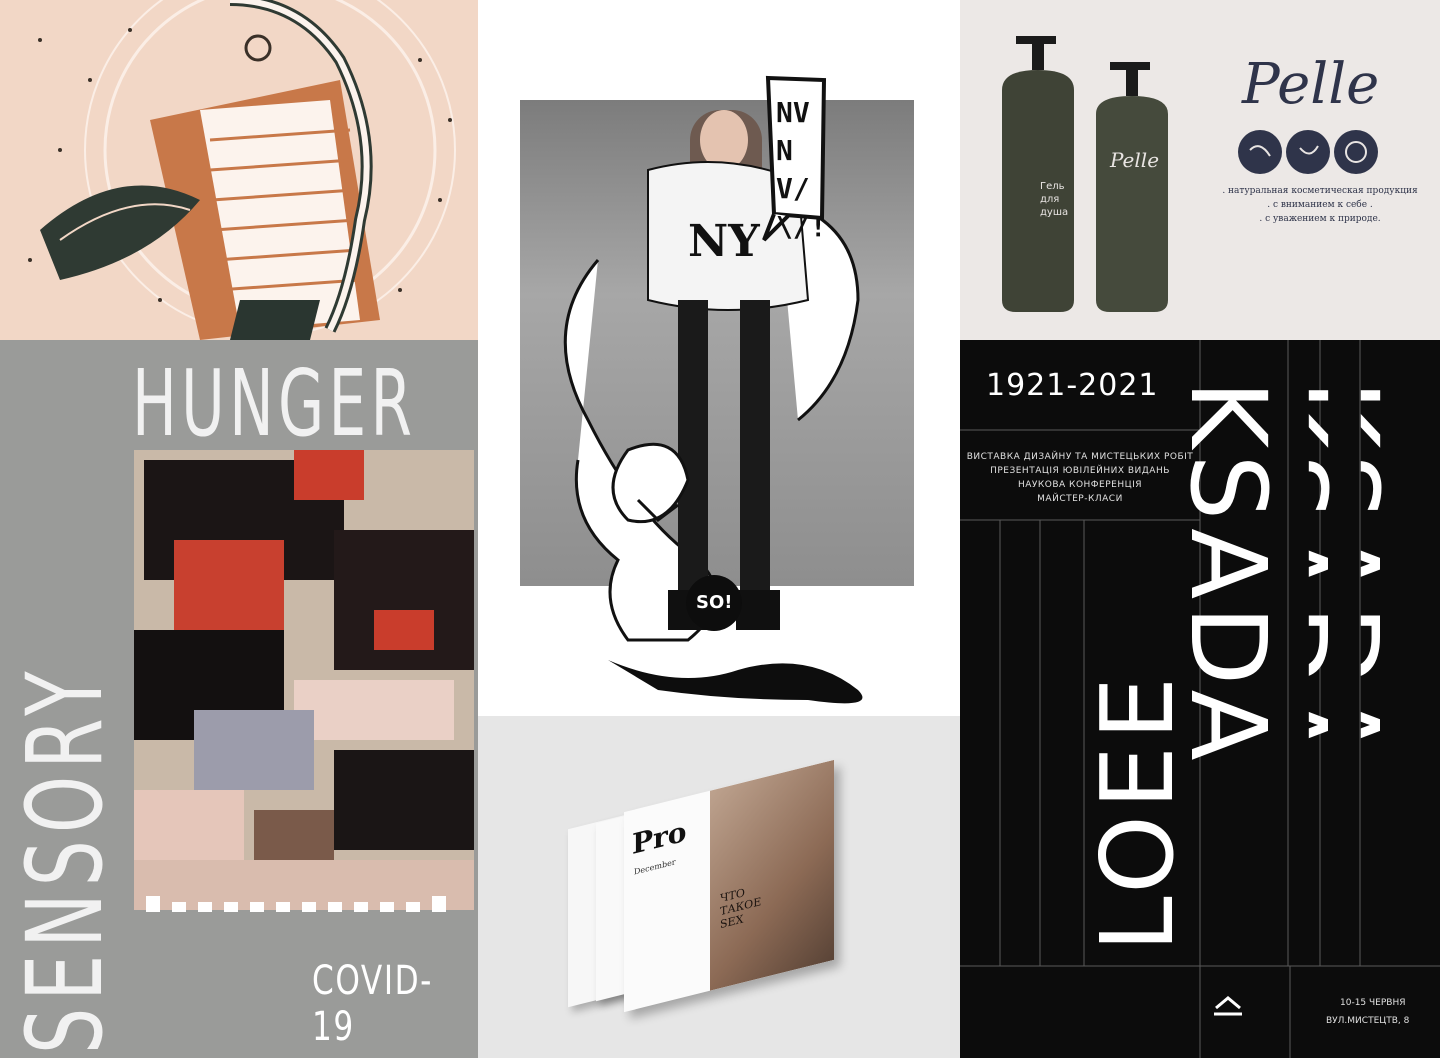  I want to click on sweater-letters: NY, so click(724, 241).